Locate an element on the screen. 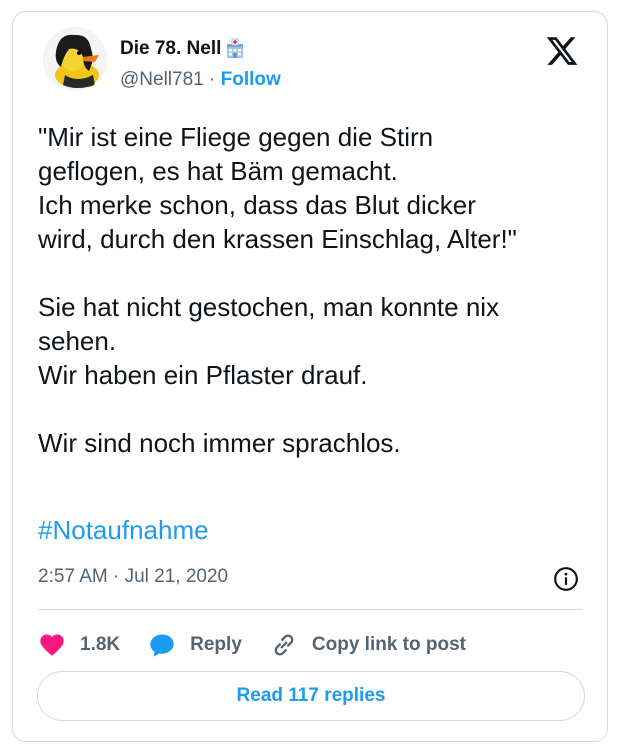 The width and height of the screenshot is (620, 754). tweet-timestamp: 2:57 AM · Jul 21, 2020 is located at coordinates (133, 577).